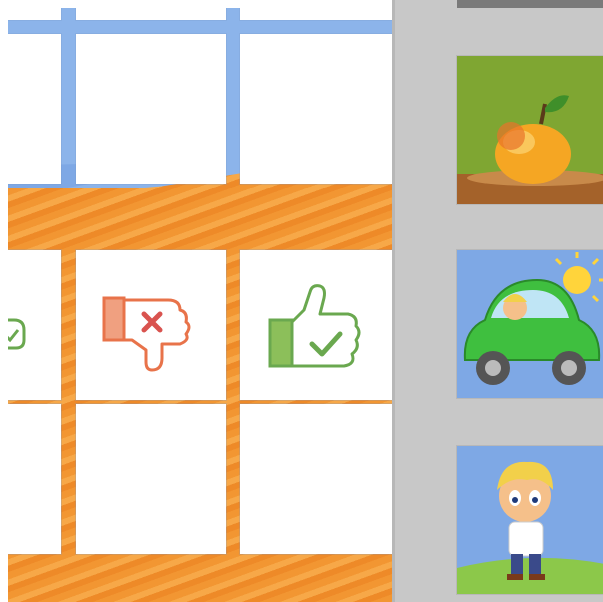 The height and width of the screenshot is (602, 603). What do you see at coordinates (151, 109) in the screenshot?
I see `card-row1-middle` at bounding box center [151, 109].